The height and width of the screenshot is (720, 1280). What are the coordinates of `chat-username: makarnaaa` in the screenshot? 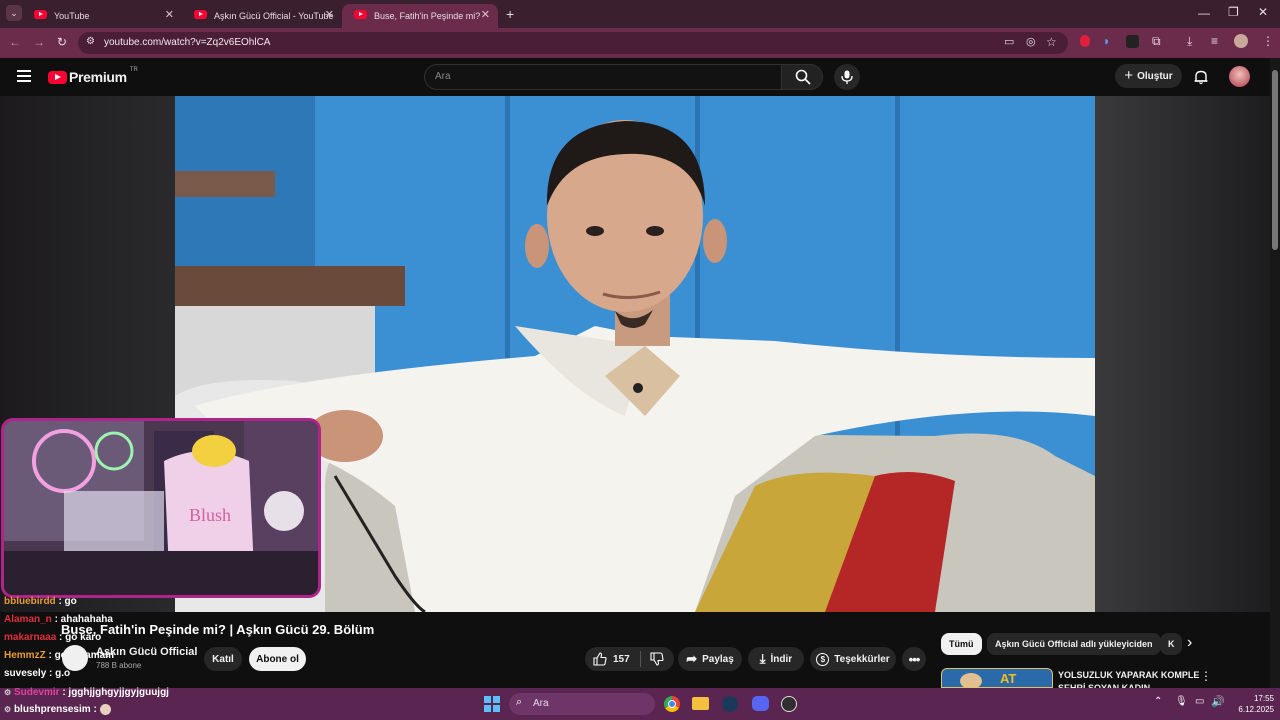 It's located at (30, 637).